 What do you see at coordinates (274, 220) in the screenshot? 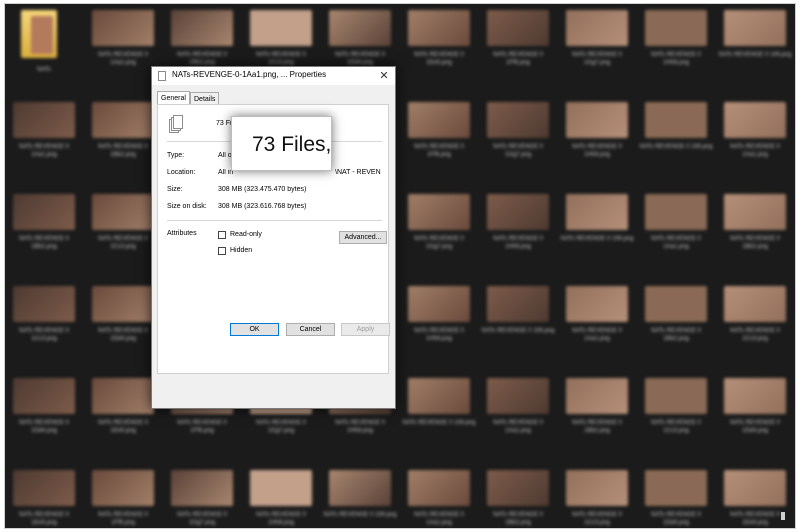
I see `divider` at bounding box center [274, 220].